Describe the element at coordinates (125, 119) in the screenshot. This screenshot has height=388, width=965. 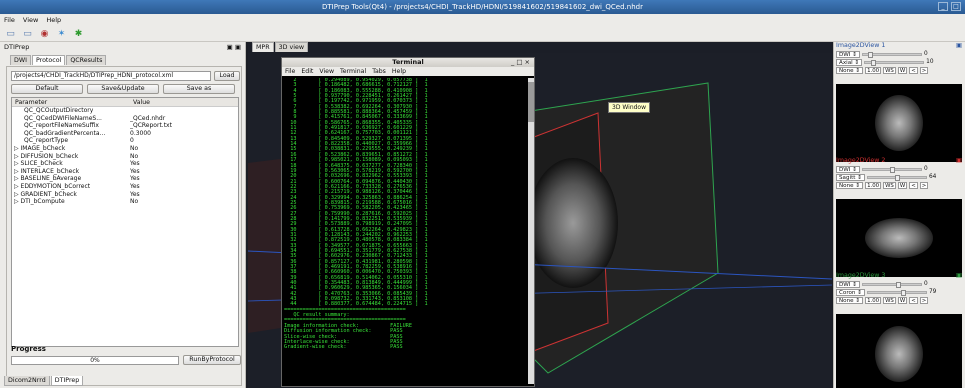
I see `tree-row: QC_QCedDWIFileNameS... _QCed.nhdr` at that location.